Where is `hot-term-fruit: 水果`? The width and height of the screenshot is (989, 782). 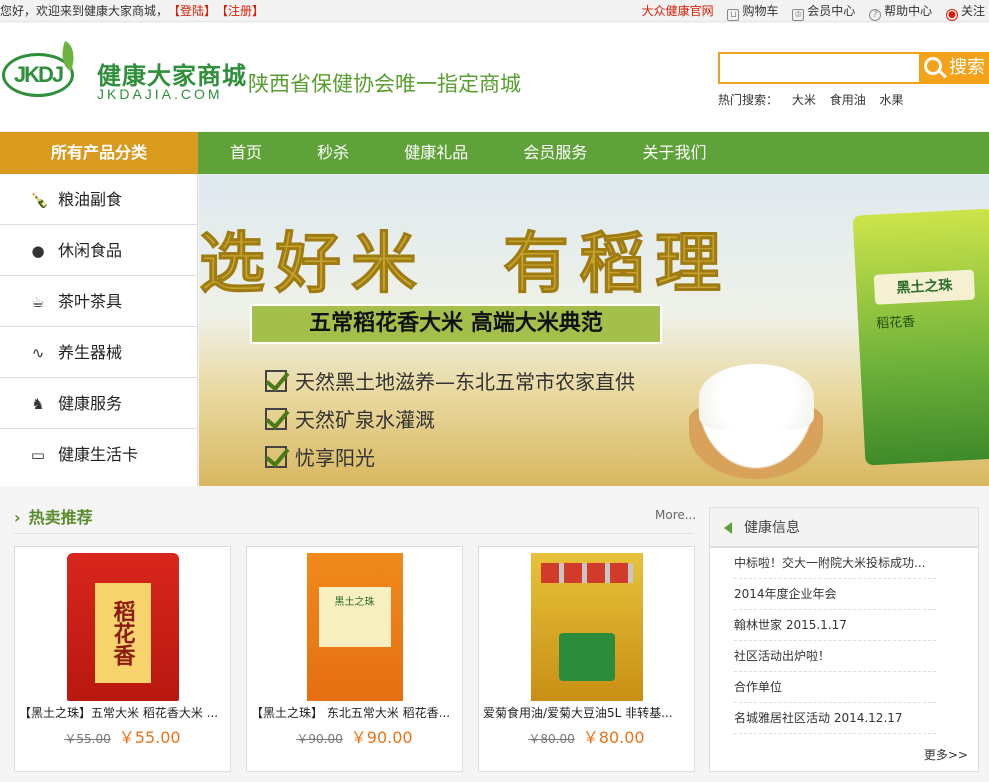
hot-term-fruit: 水果 is located at coordinates (892, 100).